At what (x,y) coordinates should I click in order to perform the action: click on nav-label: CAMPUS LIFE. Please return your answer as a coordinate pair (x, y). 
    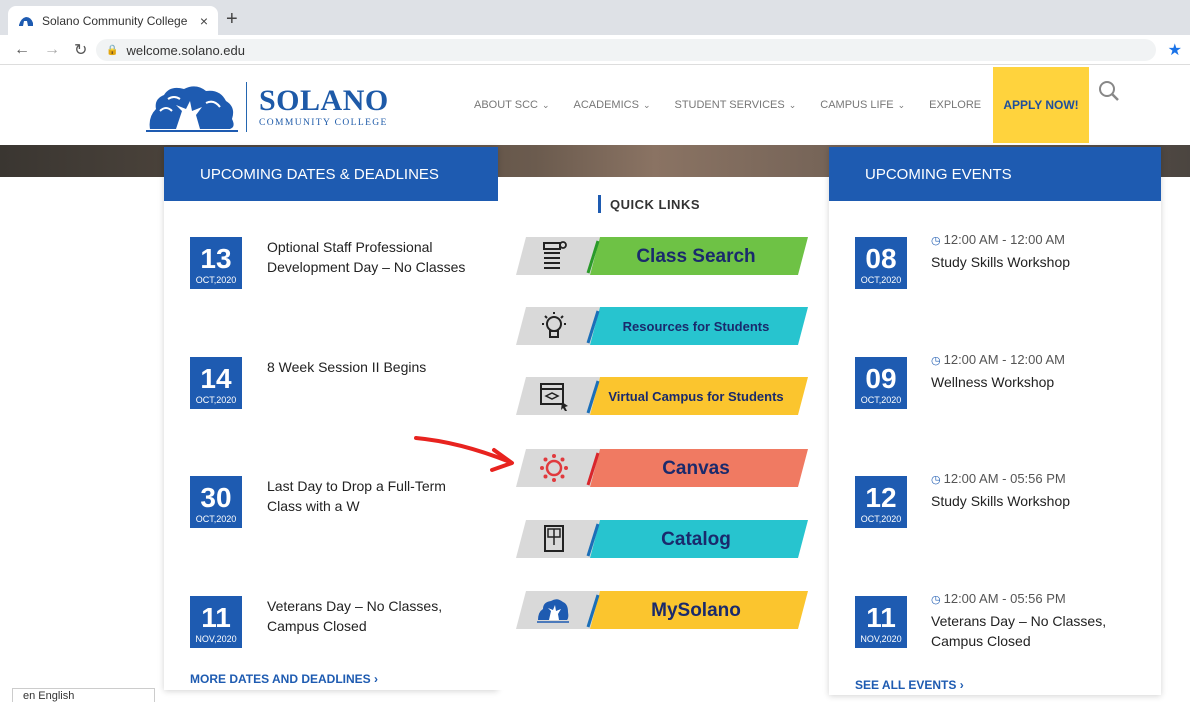
    Looking at the image, I should click on (857, 105).